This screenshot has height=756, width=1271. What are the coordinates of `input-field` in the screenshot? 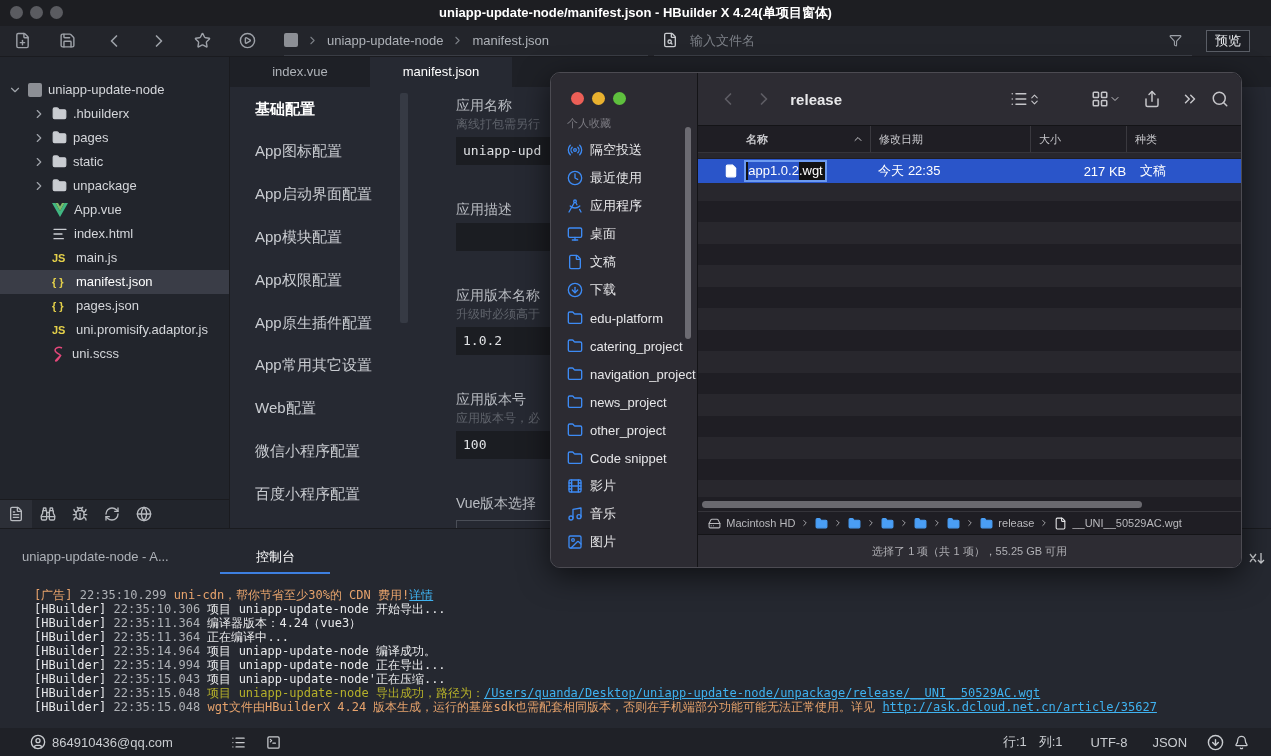 It's located at (503, 236).